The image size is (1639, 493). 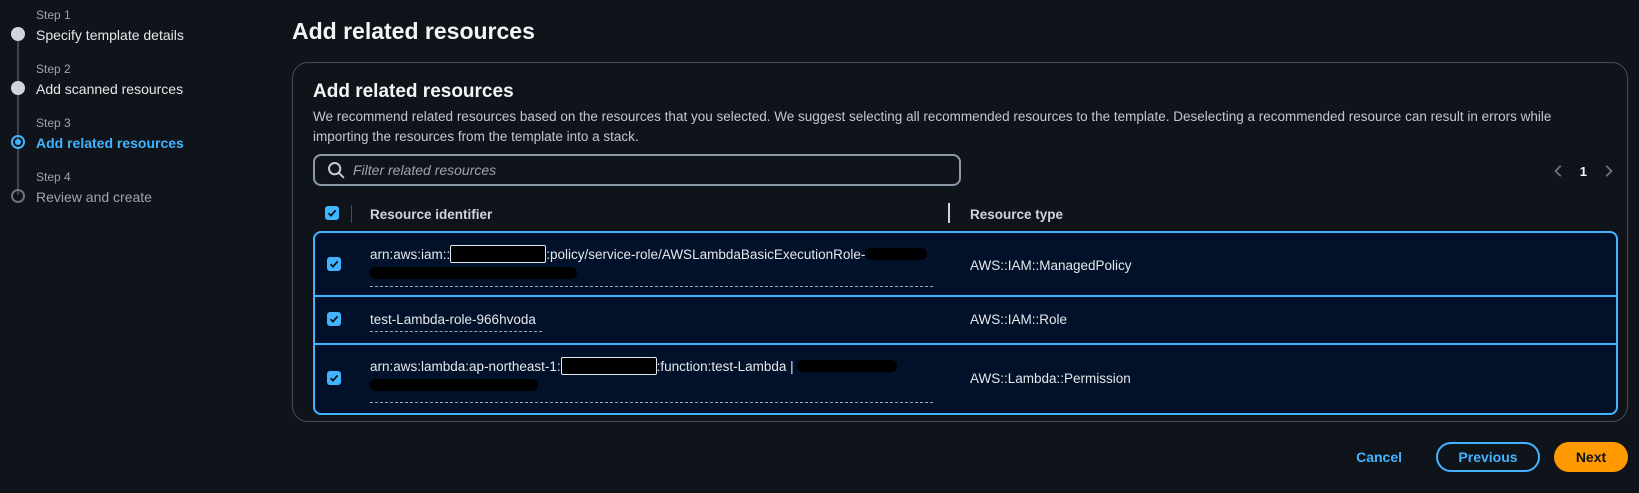 What do you see at coordinates (410, 254) in the screenshot?
I see `identifier-prefix: arn:aws:iam::` at bounding box center [410, 254].